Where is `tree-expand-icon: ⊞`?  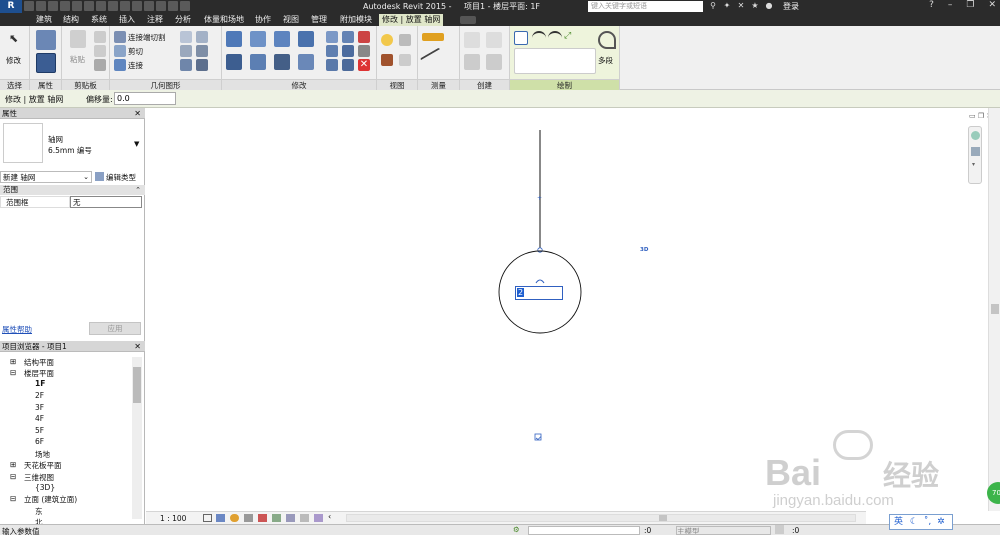
tree-expand-icon: ⊞ is located at coordinates (13, 464).